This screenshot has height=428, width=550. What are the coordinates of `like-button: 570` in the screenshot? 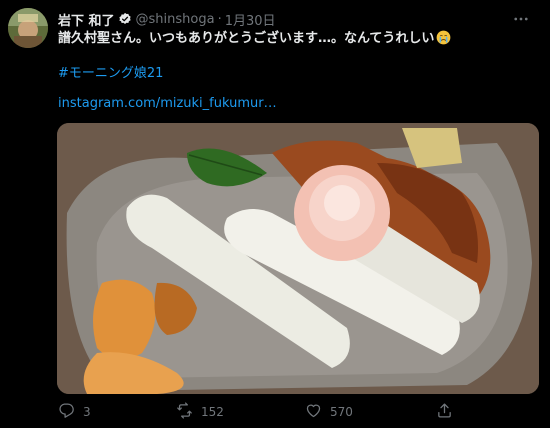 It's located at (329, 412).